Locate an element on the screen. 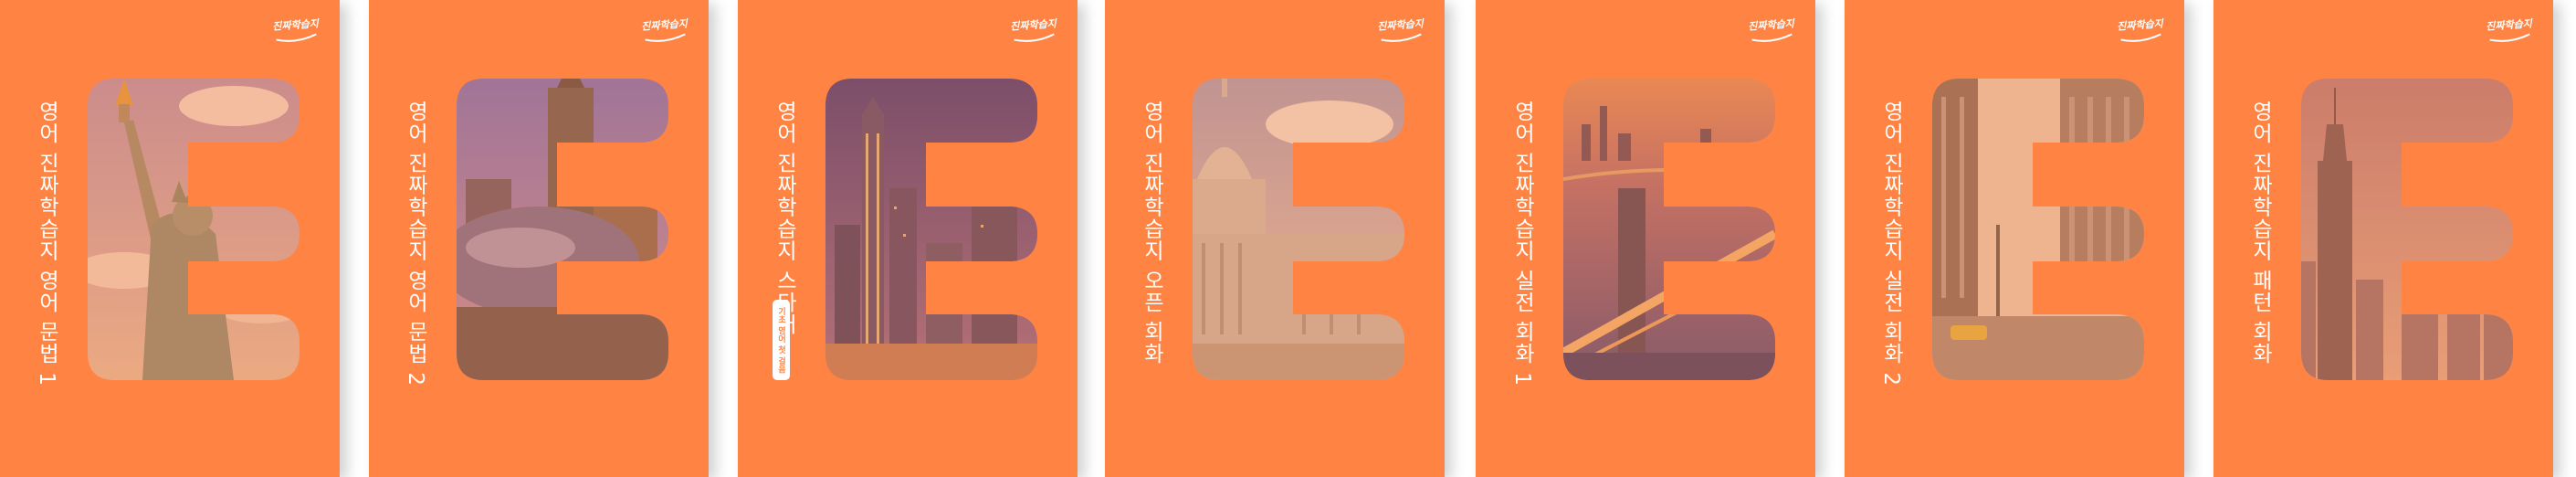 This screenshot has height=477, width=2576. book-title: 영어 진짜학습지 오픈 회화 is located at coordinates (1151, 233).